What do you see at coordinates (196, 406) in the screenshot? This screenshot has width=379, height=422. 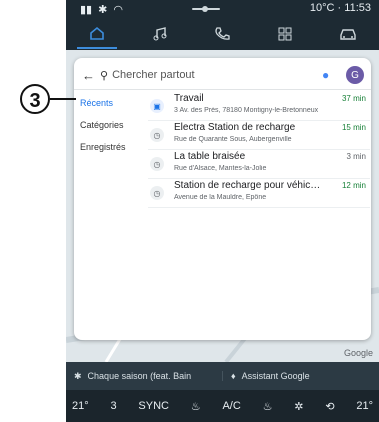 I see `rear-defrost-icon: ♨` at bounding box center [196, 406].